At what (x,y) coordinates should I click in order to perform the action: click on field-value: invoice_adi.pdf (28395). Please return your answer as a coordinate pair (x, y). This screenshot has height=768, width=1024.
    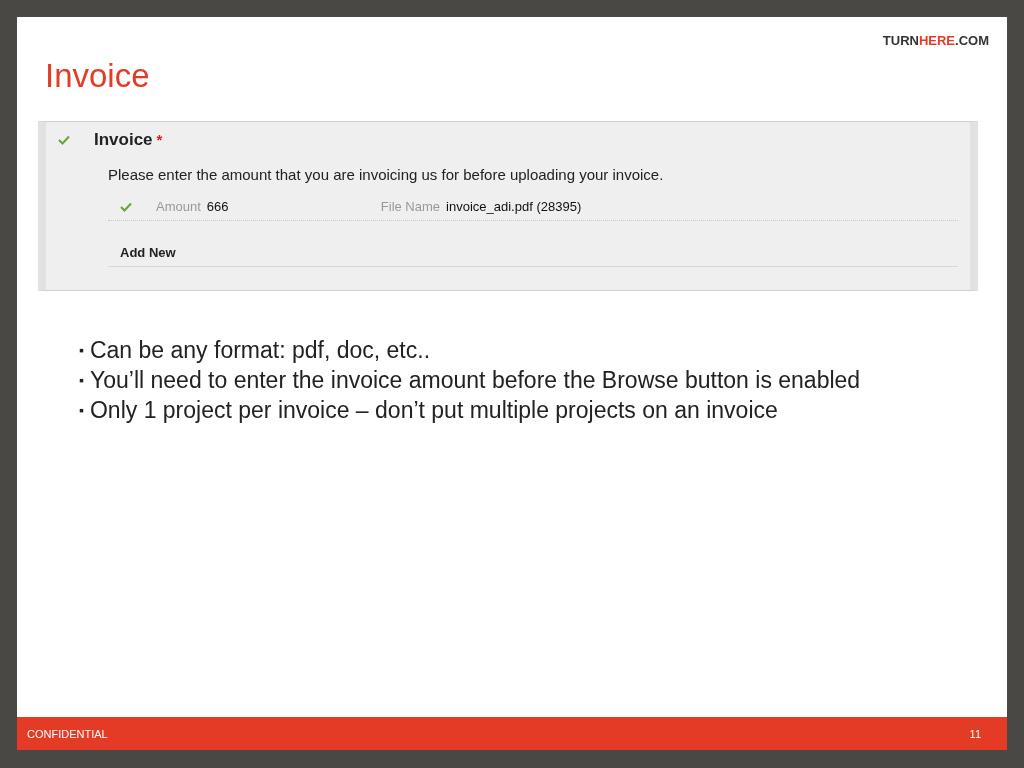
    Looking at the image, I should click on (514, 206).